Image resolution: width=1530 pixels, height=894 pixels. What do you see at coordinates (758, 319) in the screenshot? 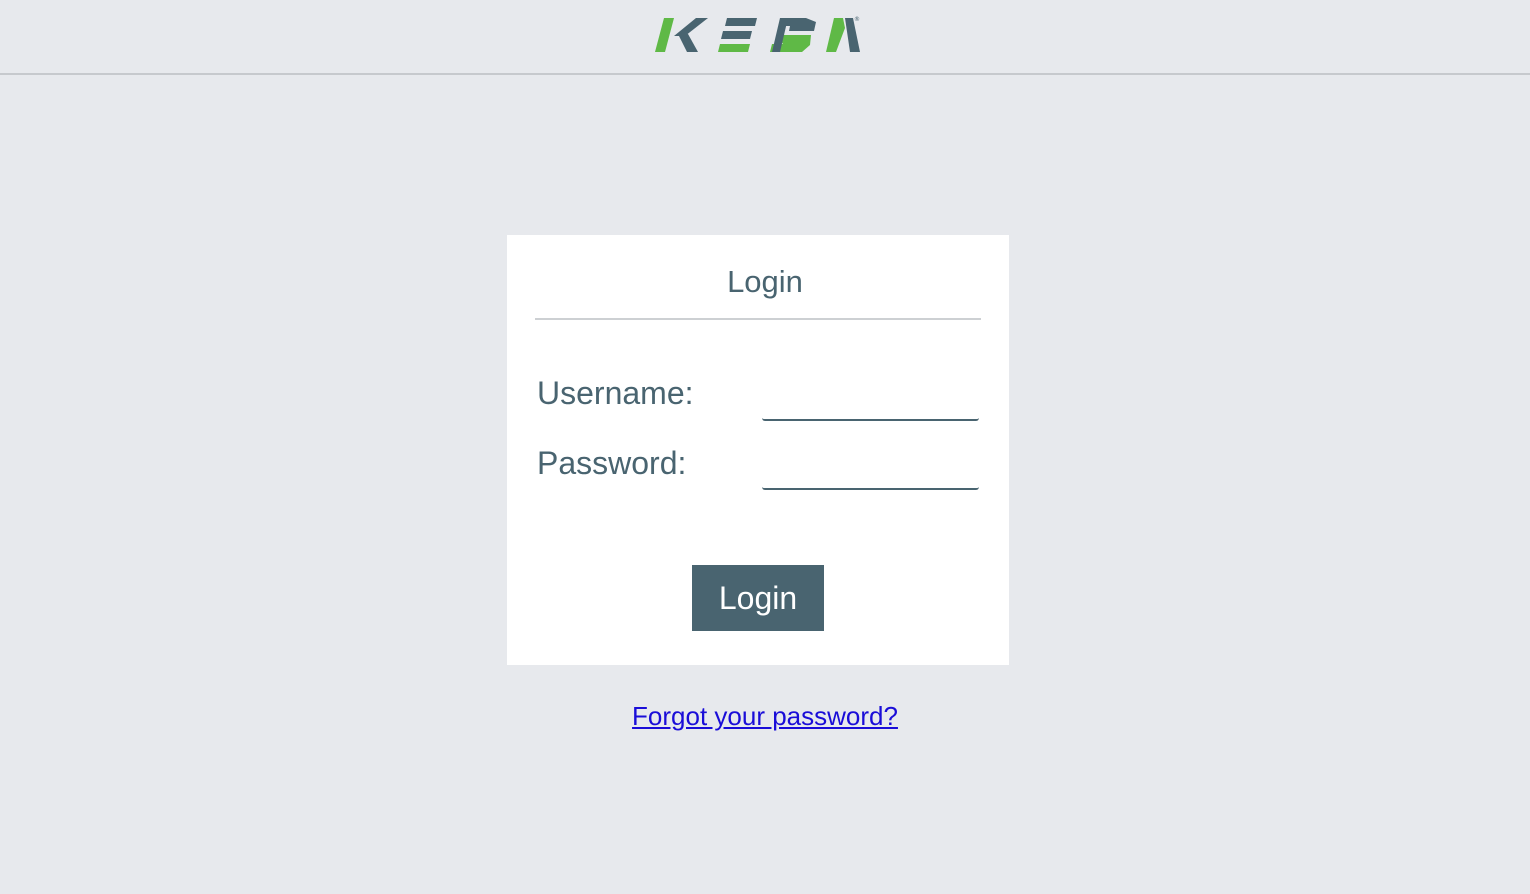
I see `title-divider` at bounding box center [758, 319].